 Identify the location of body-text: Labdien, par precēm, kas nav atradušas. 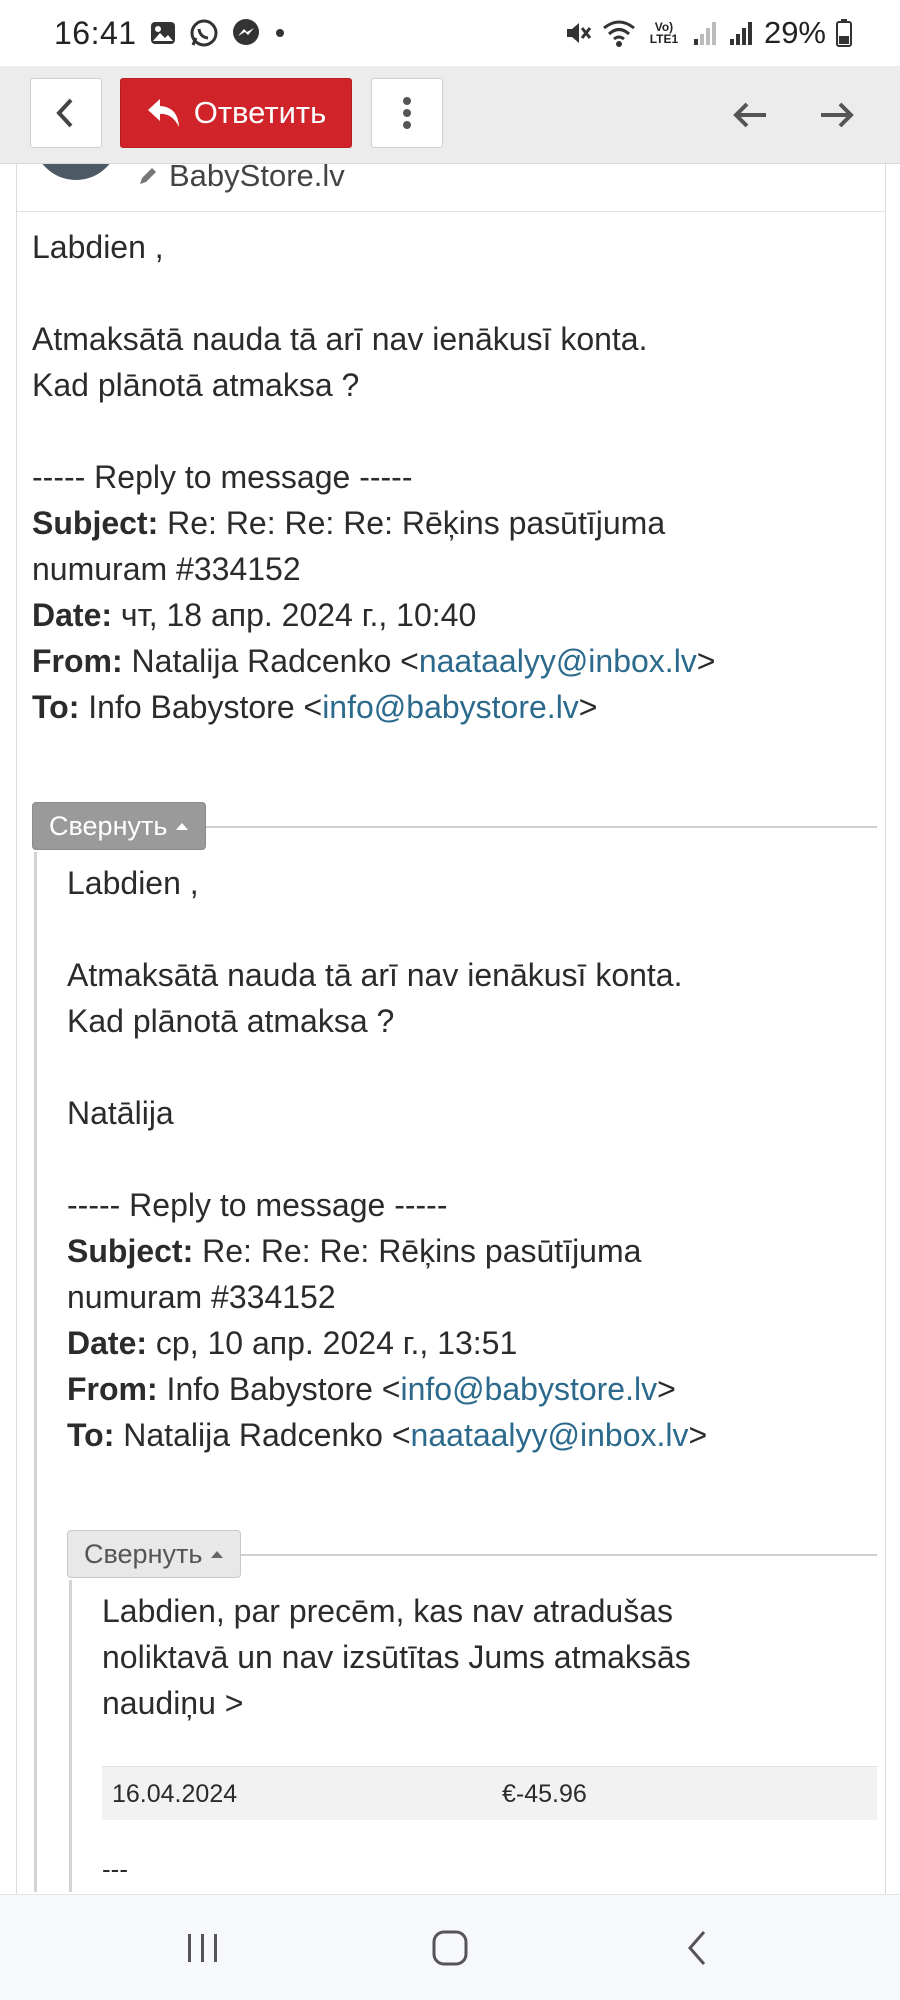
(387, 1611).